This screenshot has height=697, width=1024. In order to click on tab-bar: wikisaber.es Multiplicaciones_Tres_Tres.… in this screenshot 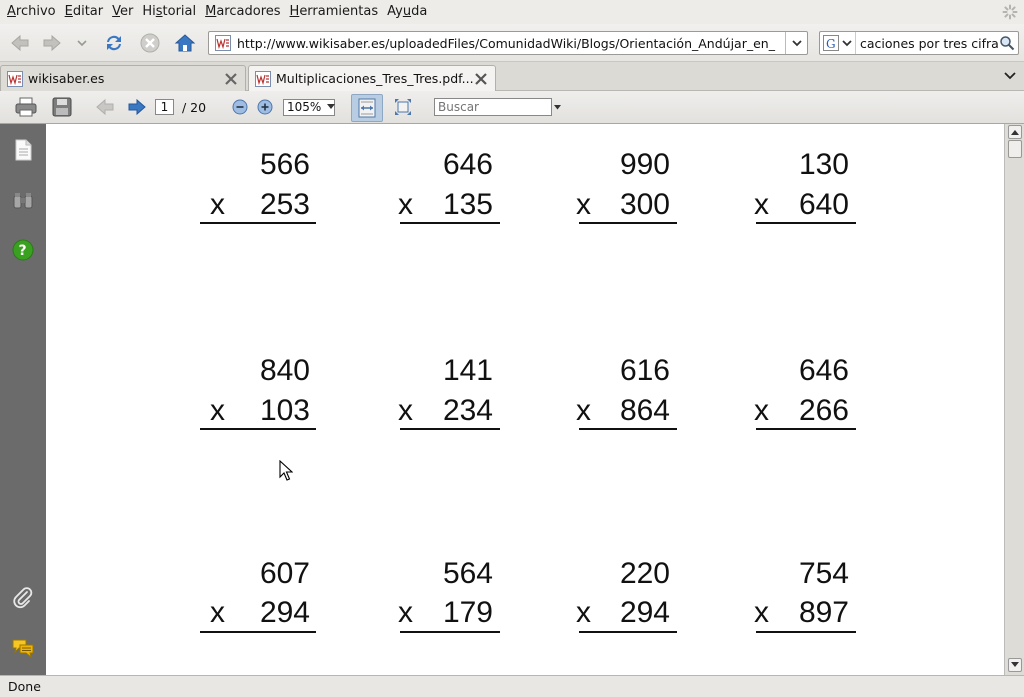, I will do `click(512, 76)`.